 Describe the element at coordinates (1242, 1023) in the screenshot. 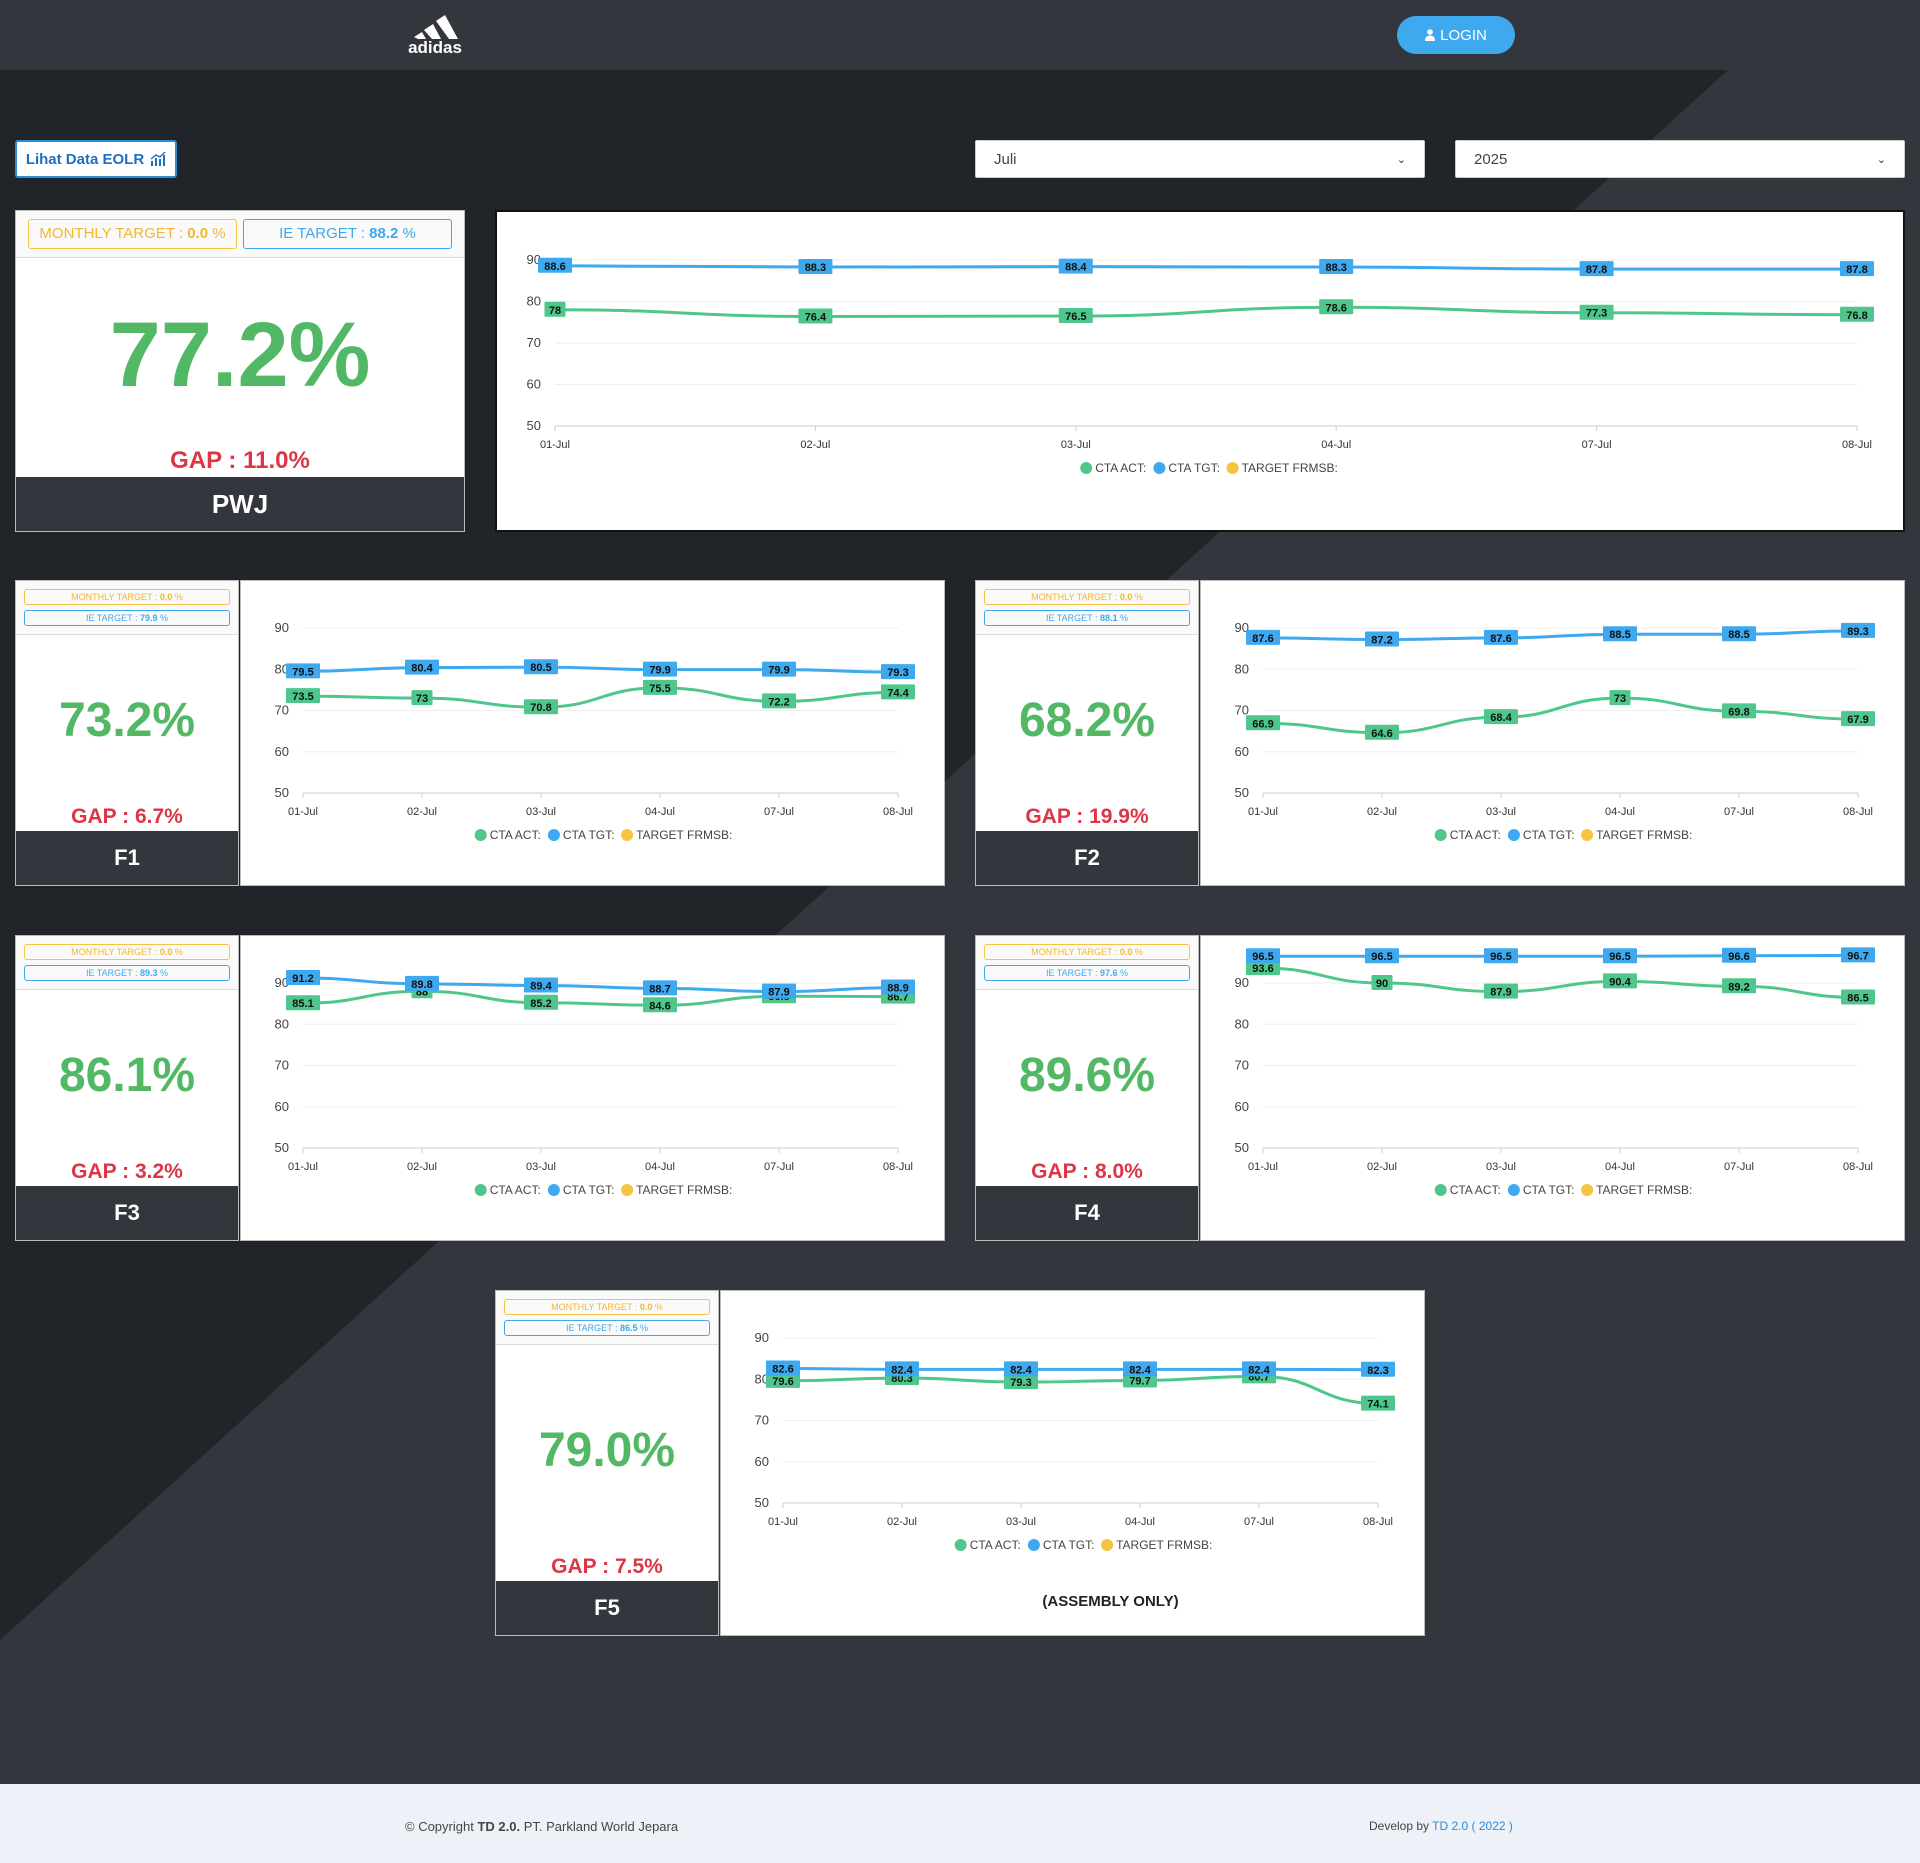

I see `y-tick-label: 80` at that location.